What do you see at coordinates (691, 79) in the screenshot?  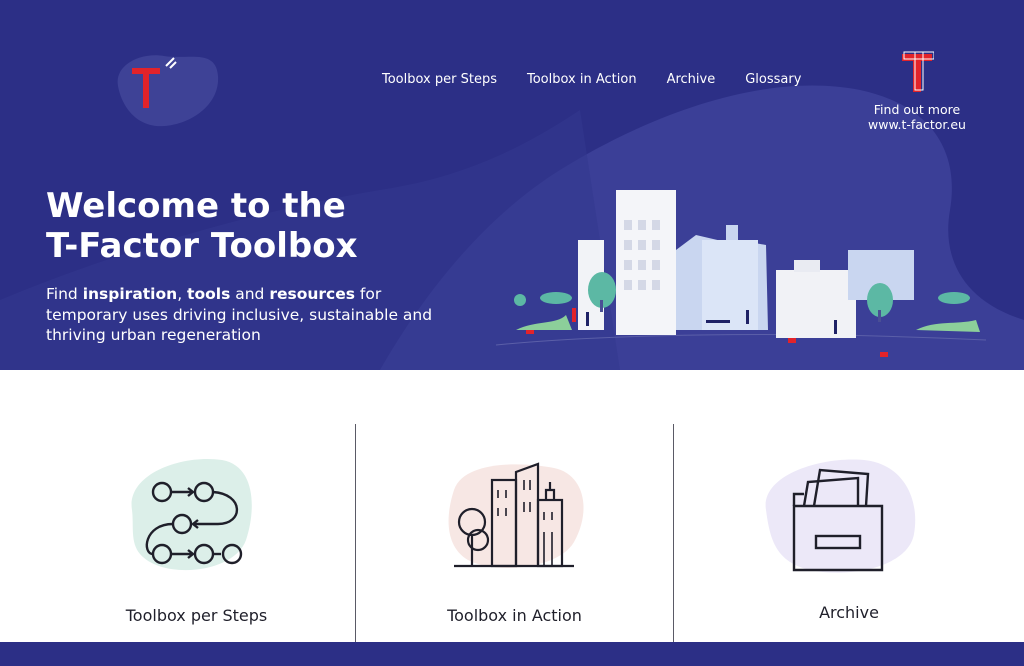 I see `nav-archive: Archive` at bounding box center [691, 79].